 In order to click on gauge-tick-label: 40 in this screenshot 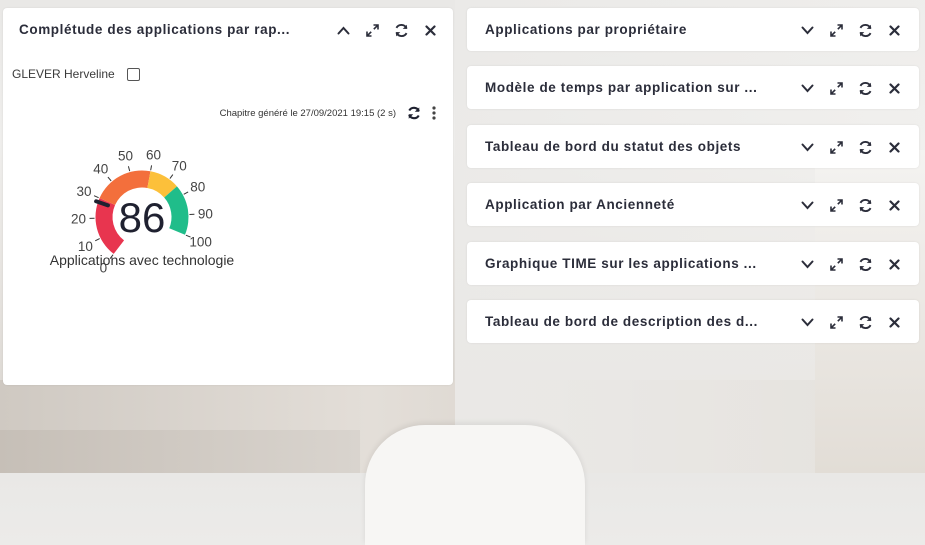, I will do `click(100, 169)`.